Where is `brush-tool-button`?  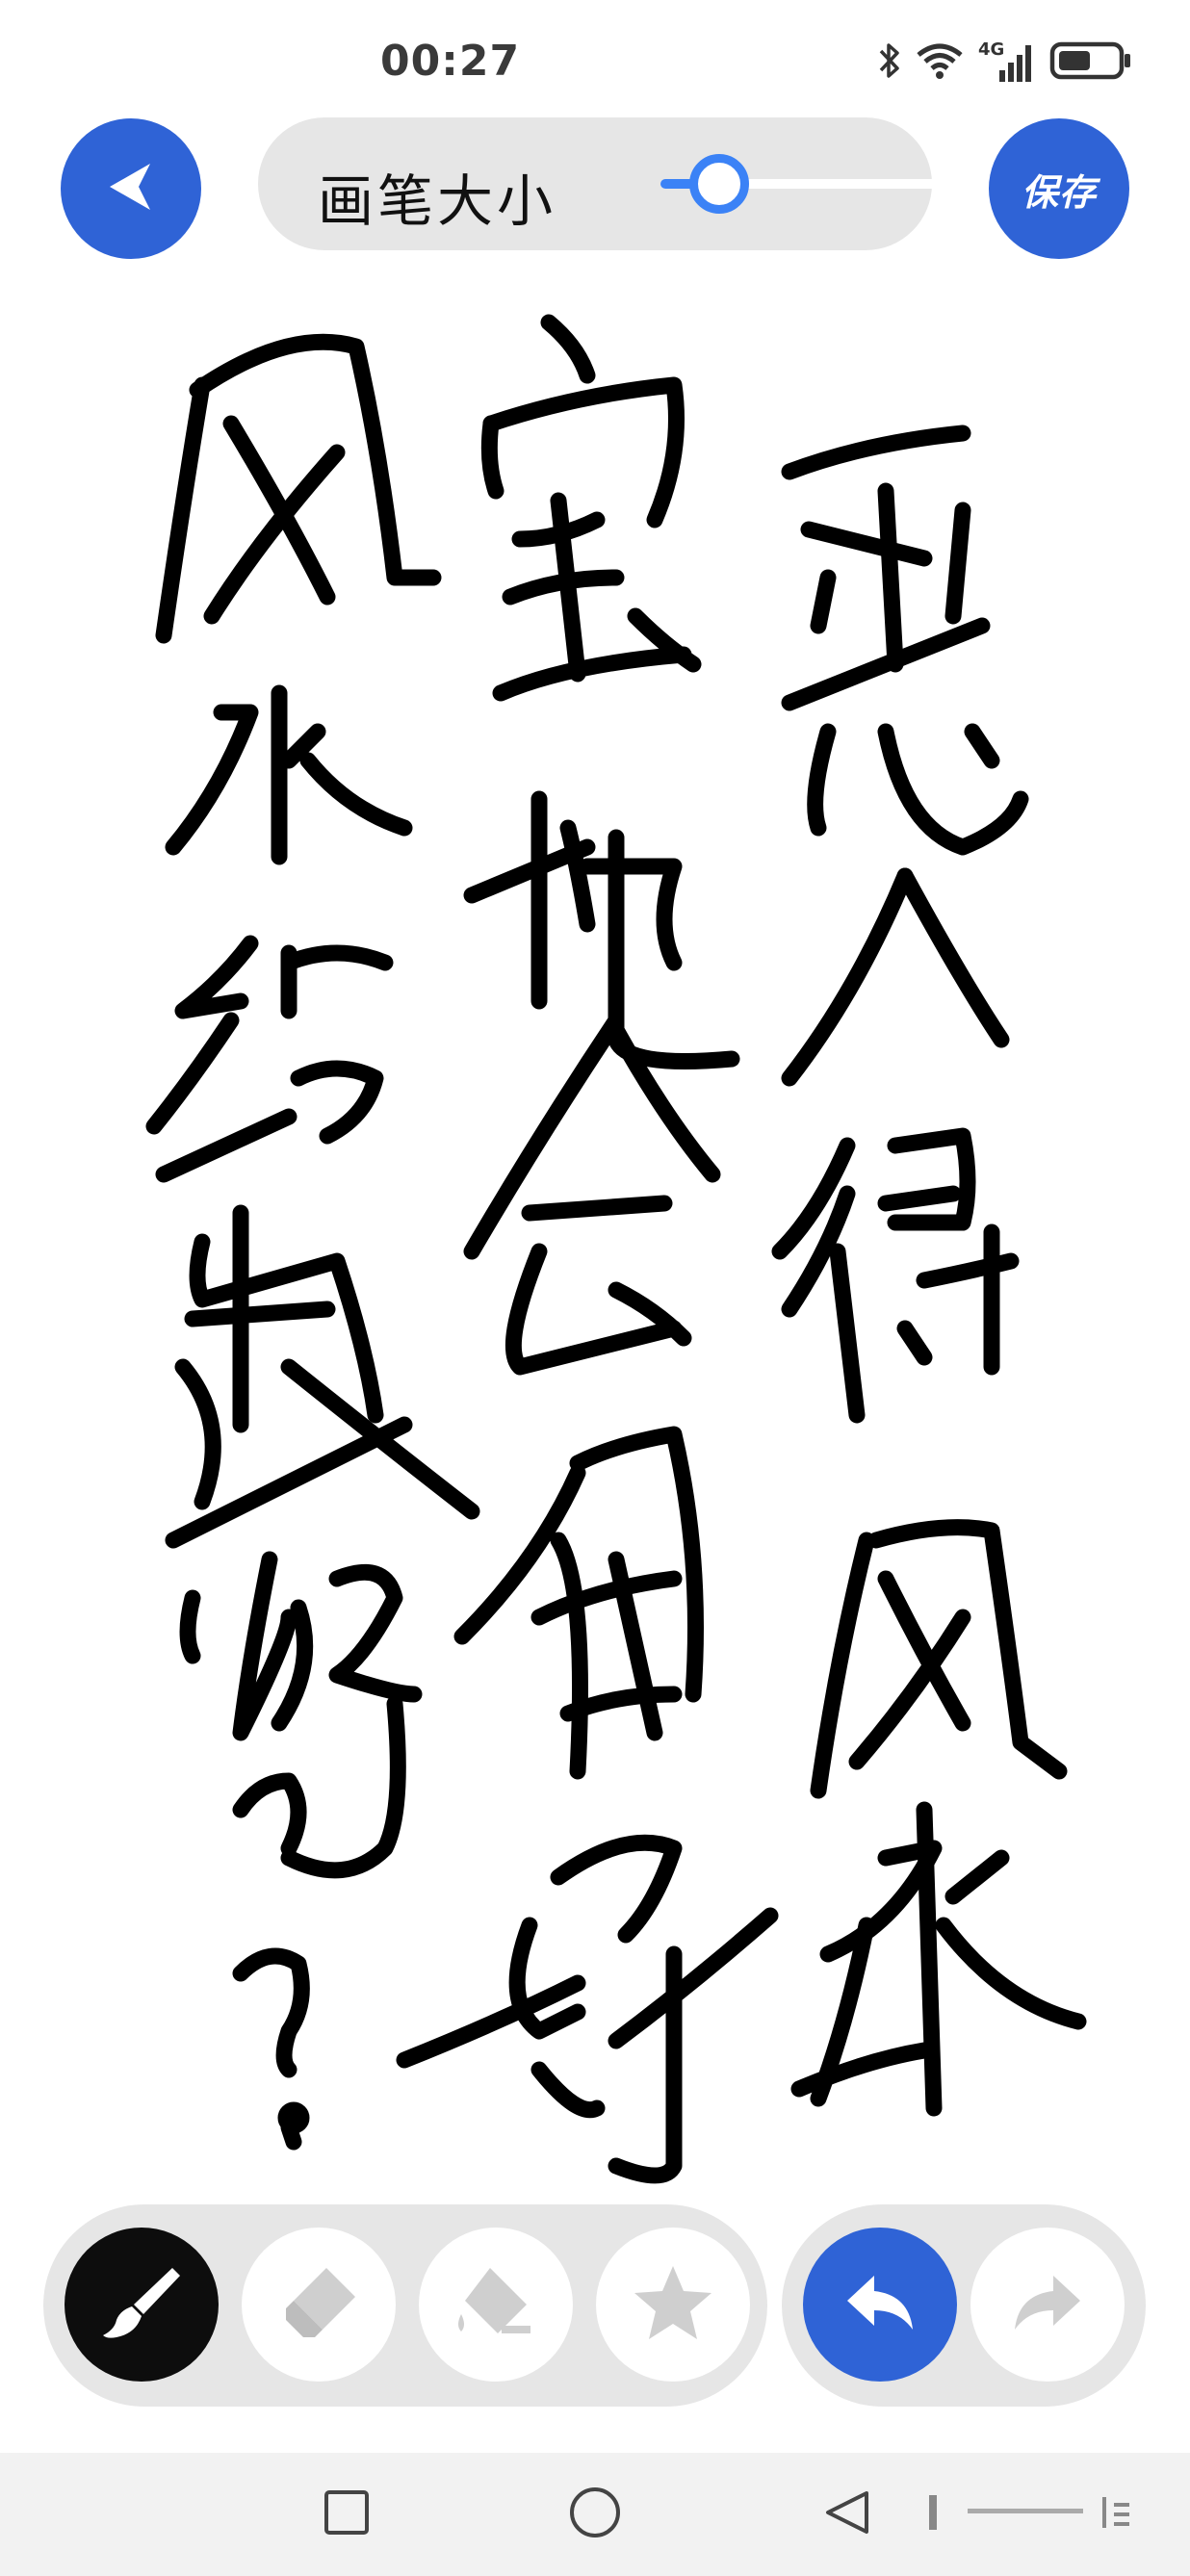 brush-tool-button is located at coordinates (142, 2305).